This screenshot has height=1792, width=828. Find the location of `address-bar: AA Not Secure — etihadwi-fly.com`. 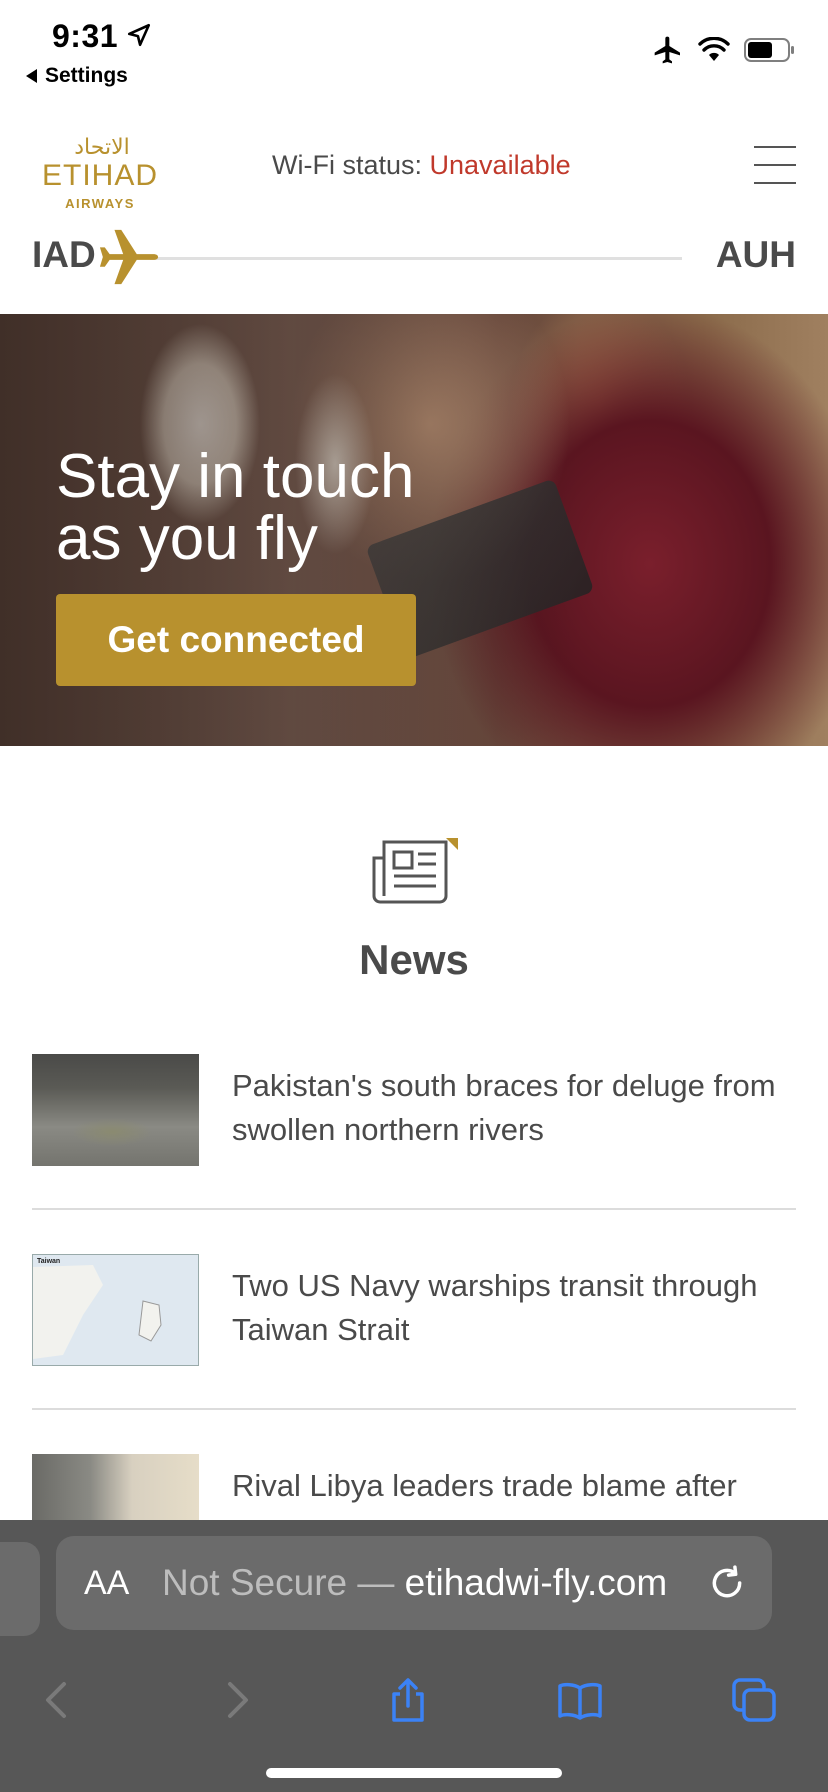

address-bar: AA Not Secure — etihadwi-fly.com is located at coordinates (414, 1583).